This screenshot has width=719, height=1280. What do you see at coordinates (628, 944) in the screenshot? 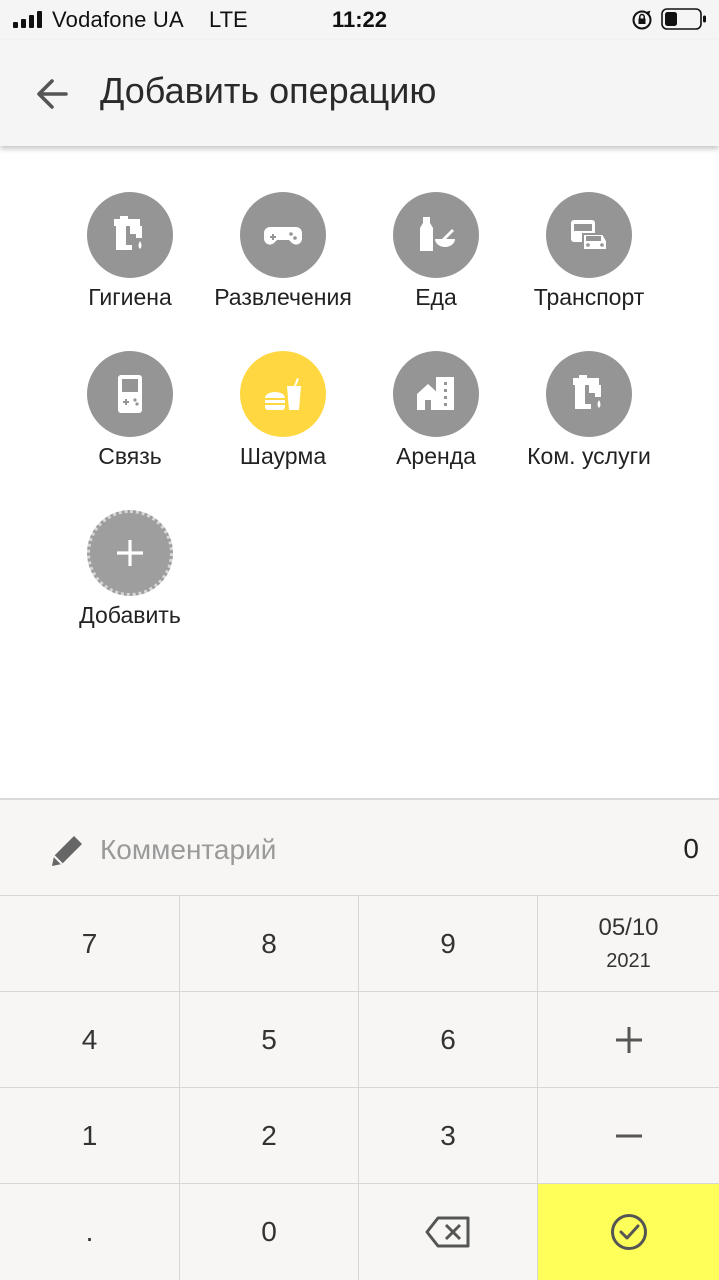
I see `date-picker-button: 05/10 2021` at bounding box center [628, 944].